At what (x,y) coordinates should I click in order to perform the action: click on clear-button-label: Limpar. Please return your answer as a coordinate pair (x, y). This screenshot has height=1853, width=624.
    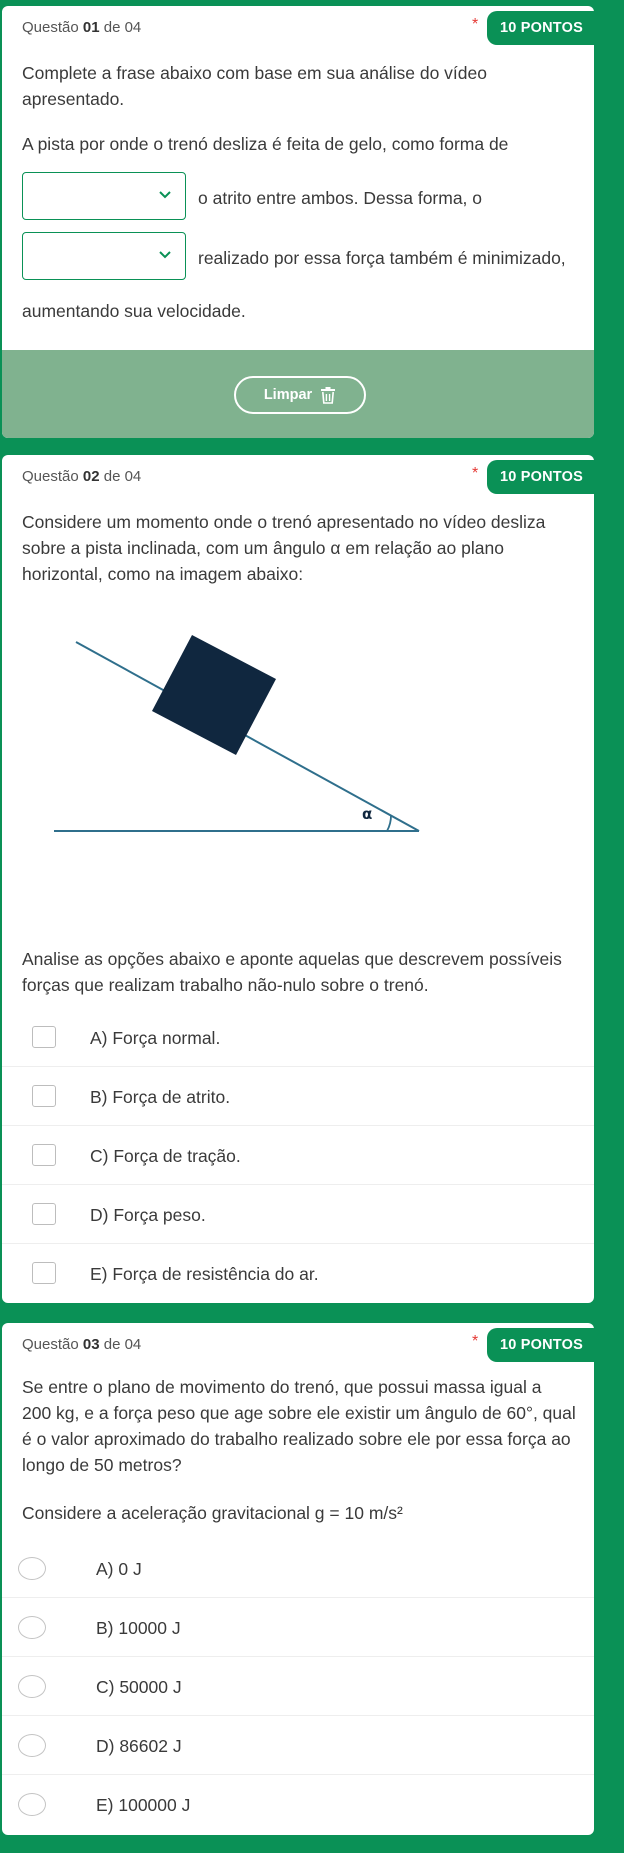
    Looking at the image, I should click on (288, 395).